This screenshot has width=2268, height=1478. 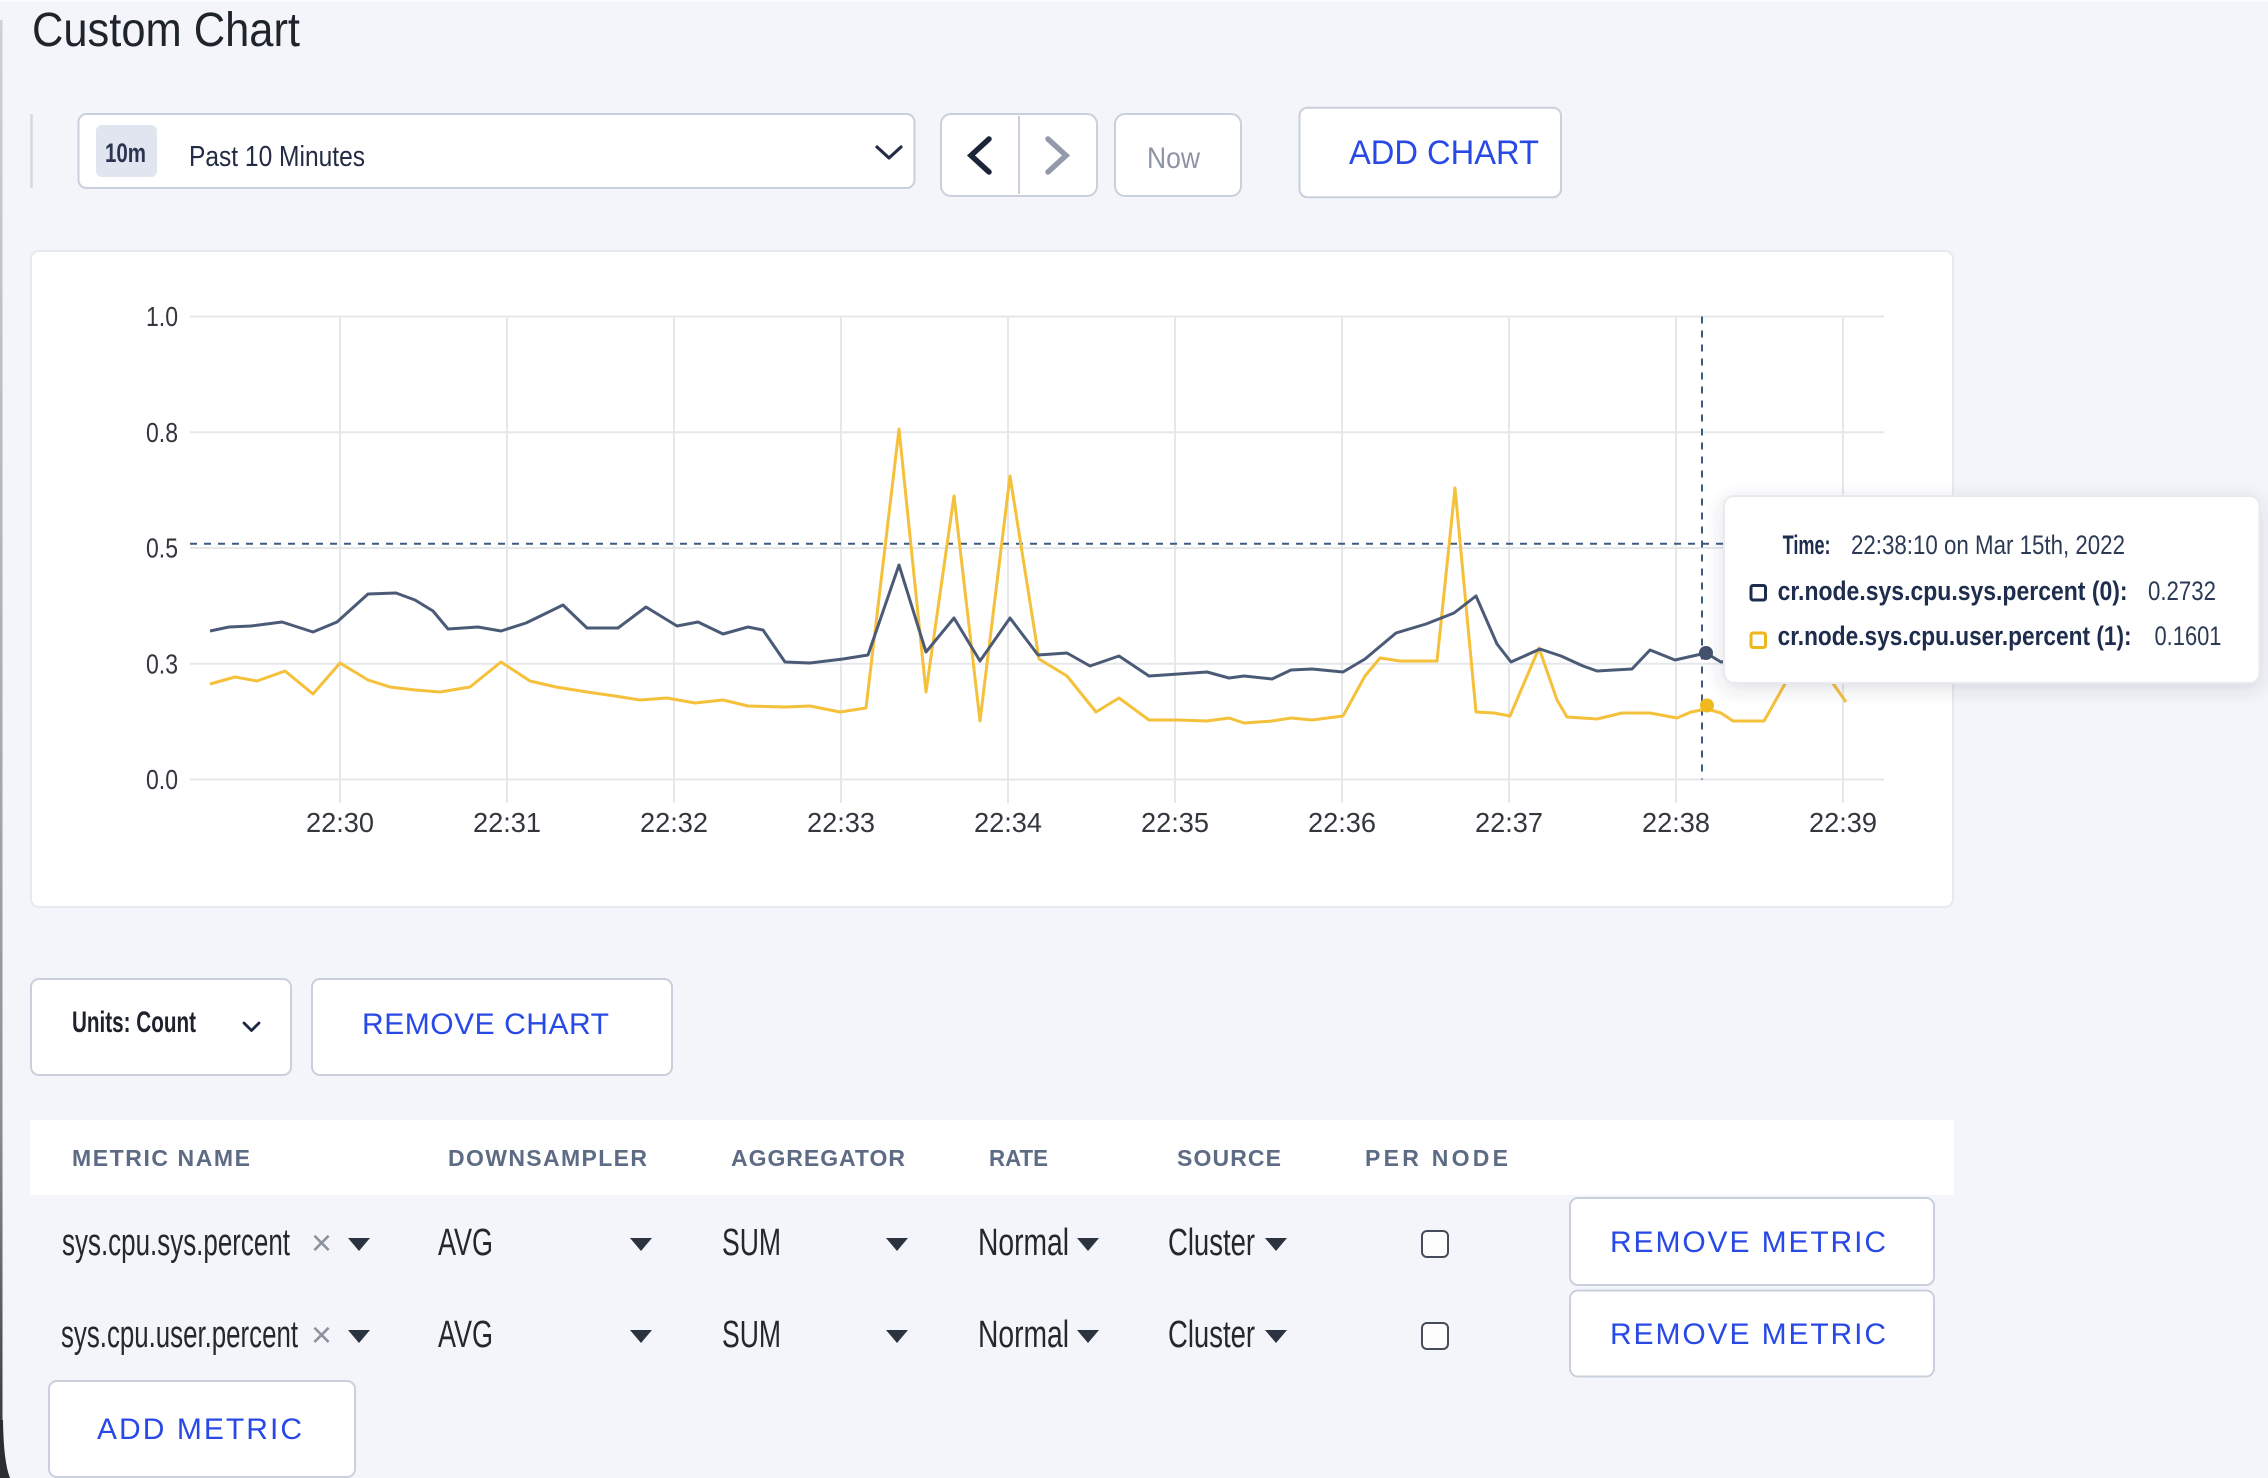 I want to click on svg-text: ADD CHART, so click(x=1444, y=153).